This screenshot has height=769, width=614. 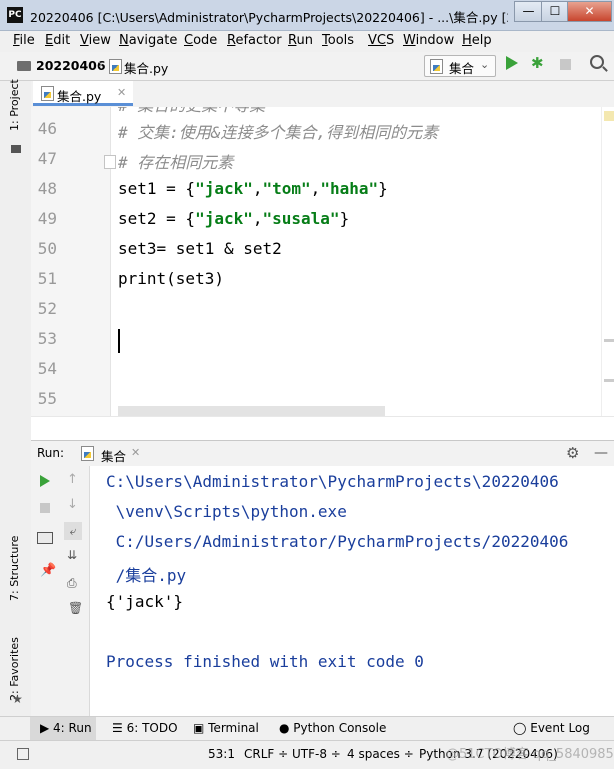 I want to click on editor-gutter: 46 47 48 49 50 51 52 53 54 55, so click(x=71, y=261).